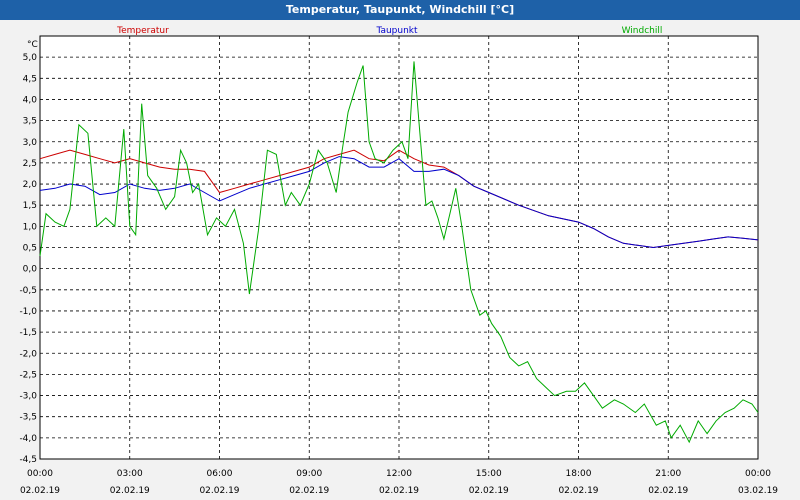 Image resolution: width=800 pixels, height=500 pixels. What do you see at coordinates (309, 474) in the screenshot?
I see `x-tick-time: 09:00` at bounding box center [309, 474].